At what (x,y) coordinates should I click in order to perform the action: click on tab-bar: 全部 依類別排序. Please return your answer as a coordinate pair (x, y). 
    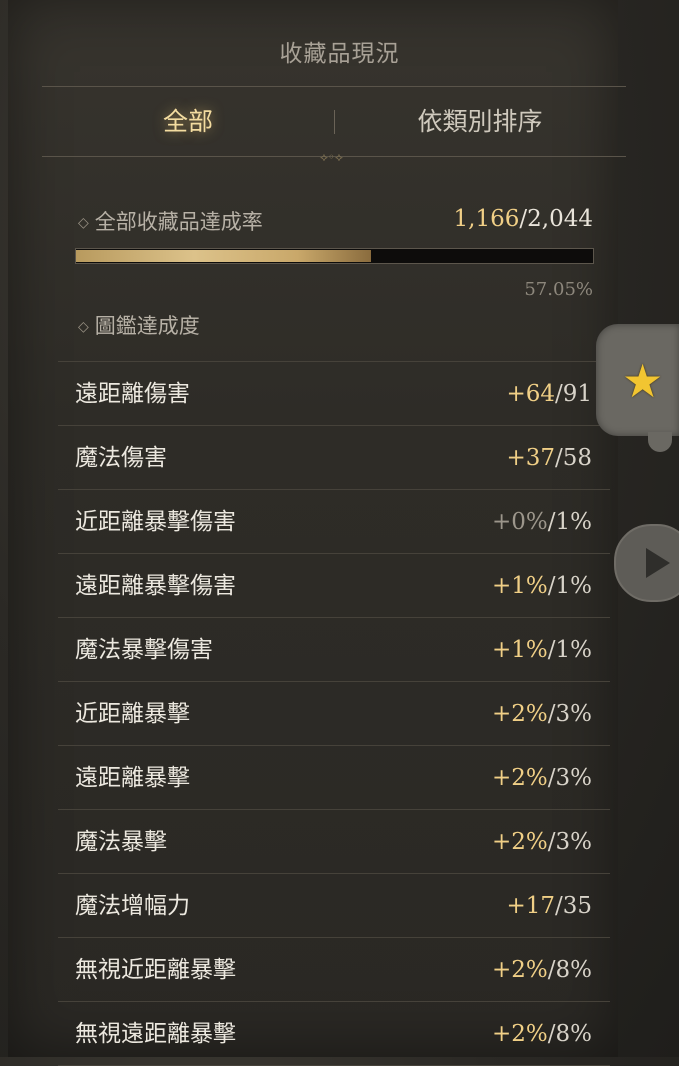
    Looking at the image, I should click on (334, 122).